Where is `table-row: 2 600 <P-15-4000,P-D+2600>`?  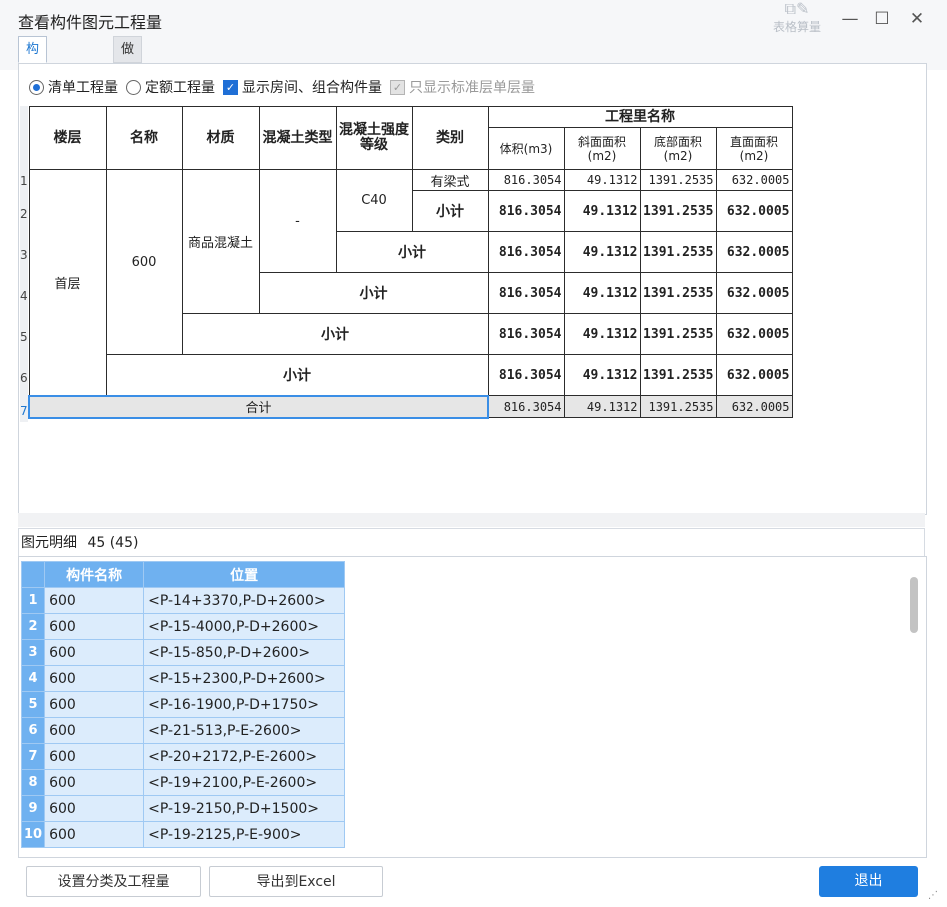
table-row: 2 600 <P-15-4000,P-D+2600> is located at coordinates (183, 626).